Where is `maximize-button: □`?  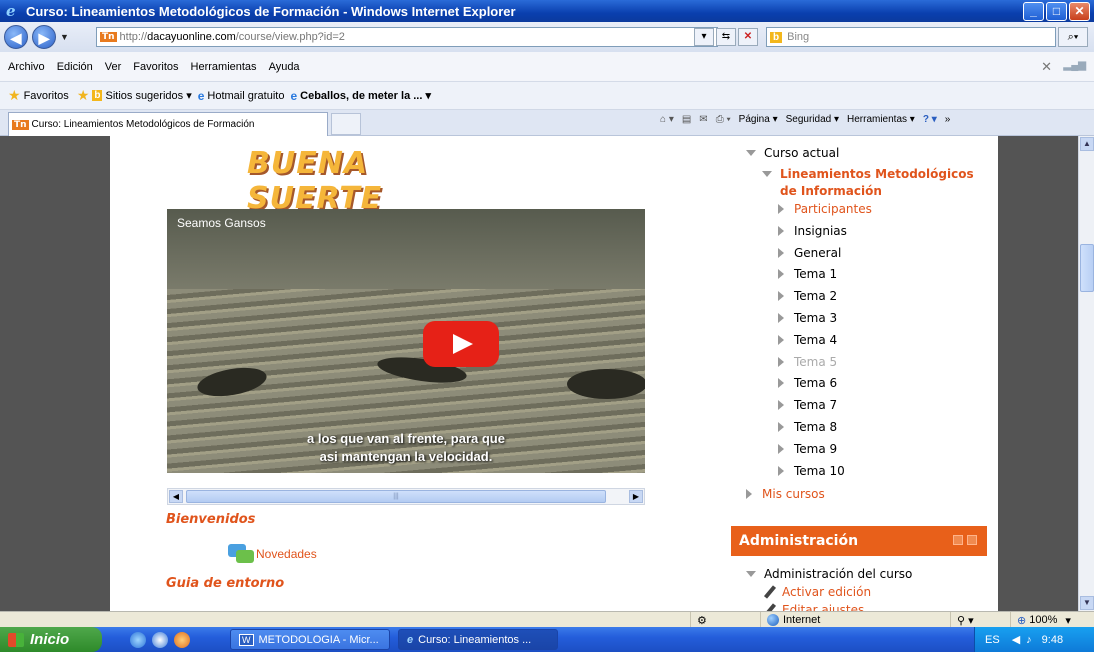 maximize-button: □ is located at coordinates (1056, 11).